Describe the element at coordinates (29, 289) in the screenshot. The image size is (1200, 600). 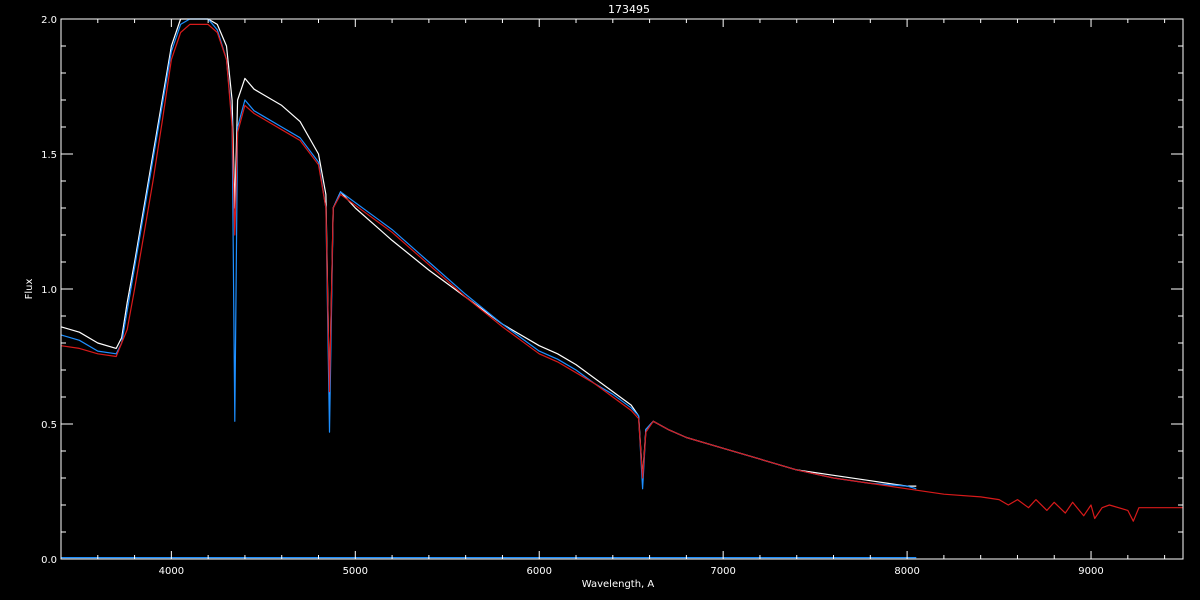
I see `y-axis-label: Flux` at that location.